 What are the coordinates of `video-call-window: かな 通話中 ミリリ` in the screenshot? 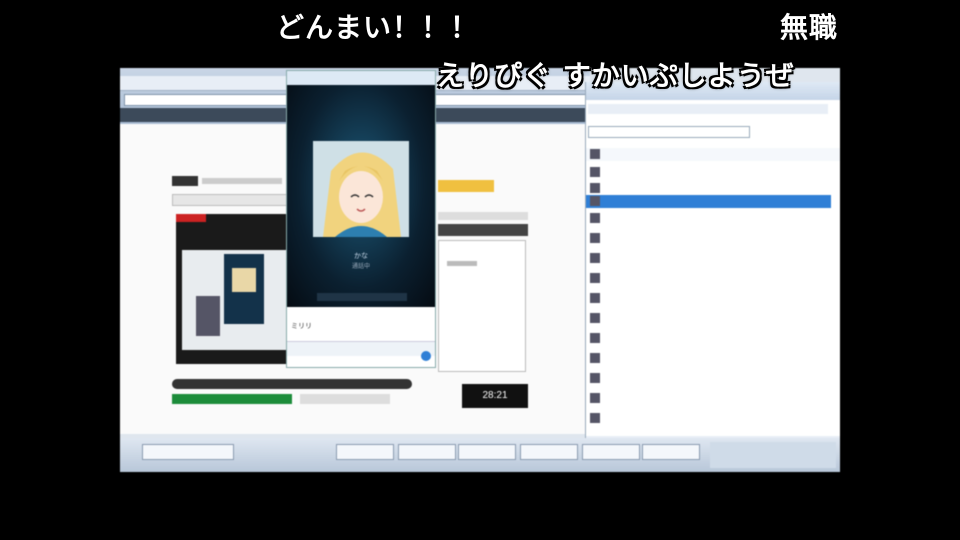 It's located at (361, 219).